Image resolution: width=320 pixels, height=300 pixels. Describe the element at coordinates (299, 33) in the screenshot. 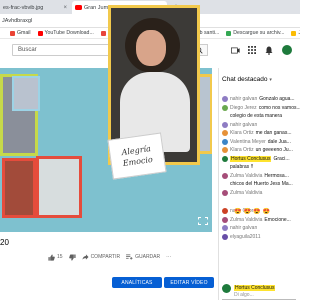

I see `bookmark-label: Ji` at that location.